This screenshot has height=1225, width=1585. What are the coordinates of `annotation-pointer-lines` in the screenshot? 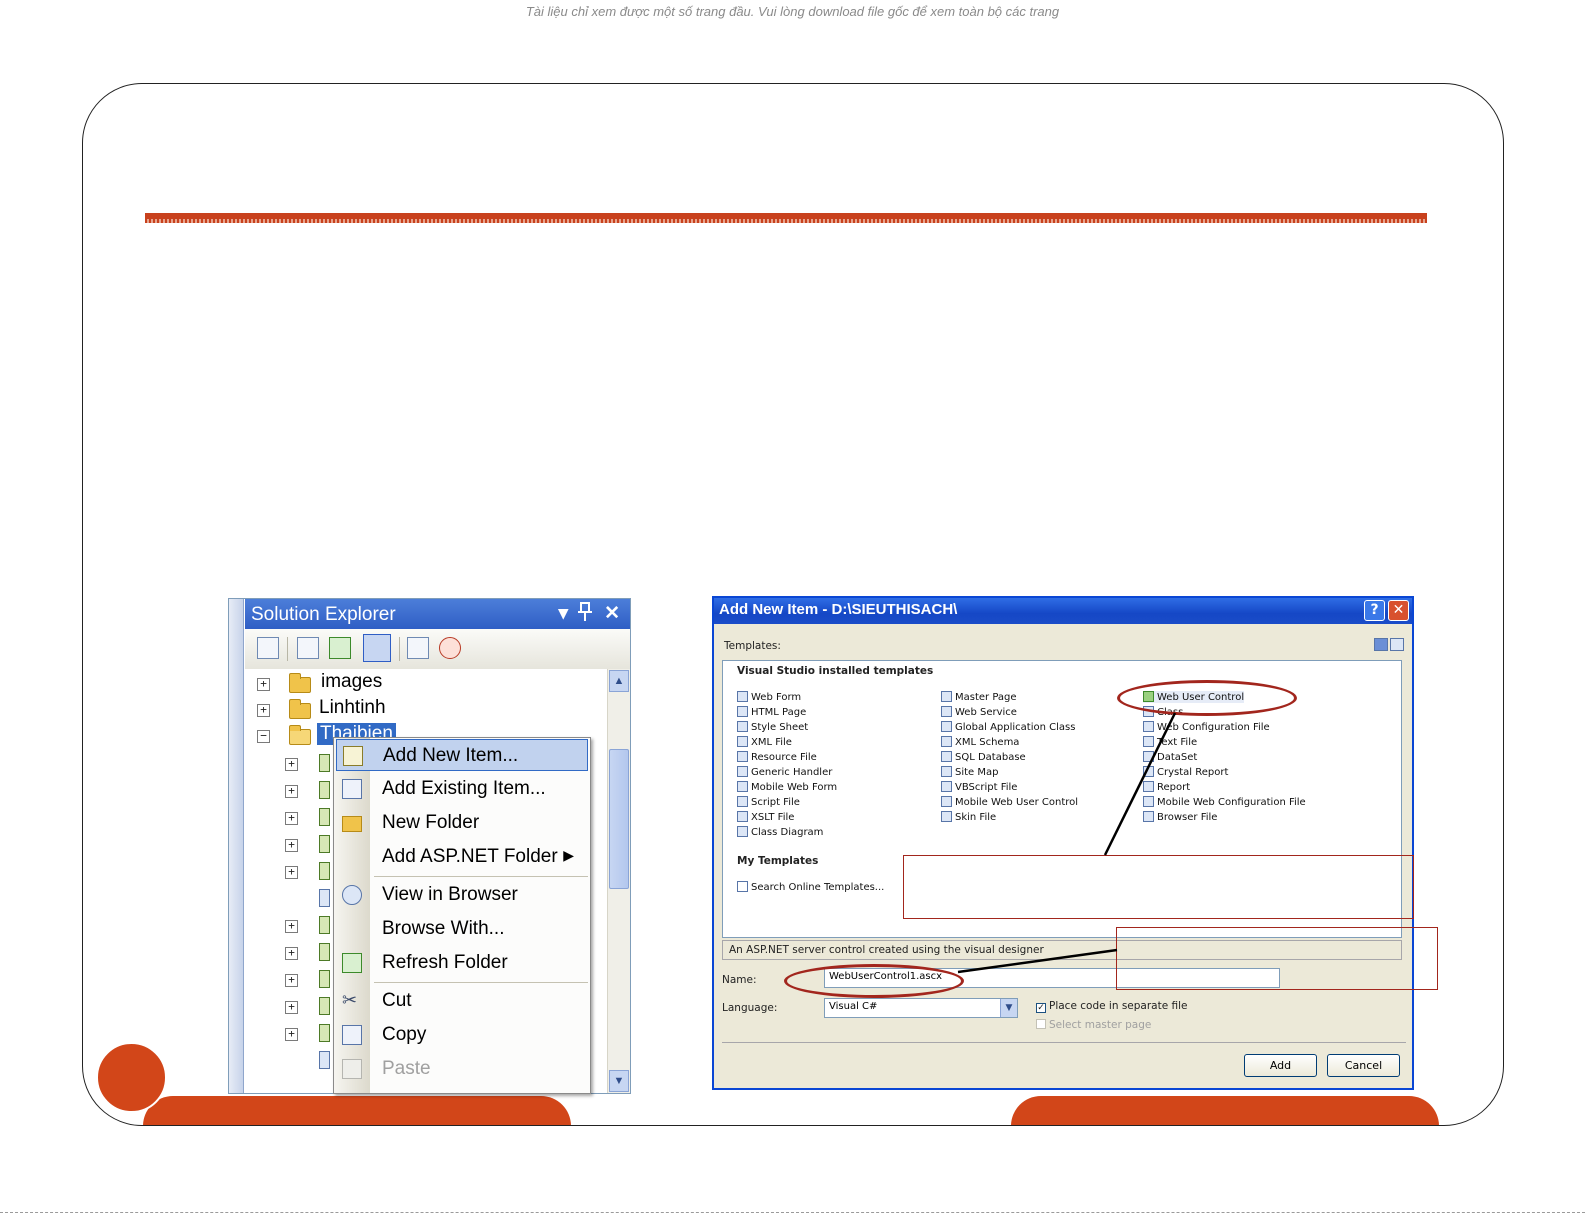 It's located at (1067, 843).